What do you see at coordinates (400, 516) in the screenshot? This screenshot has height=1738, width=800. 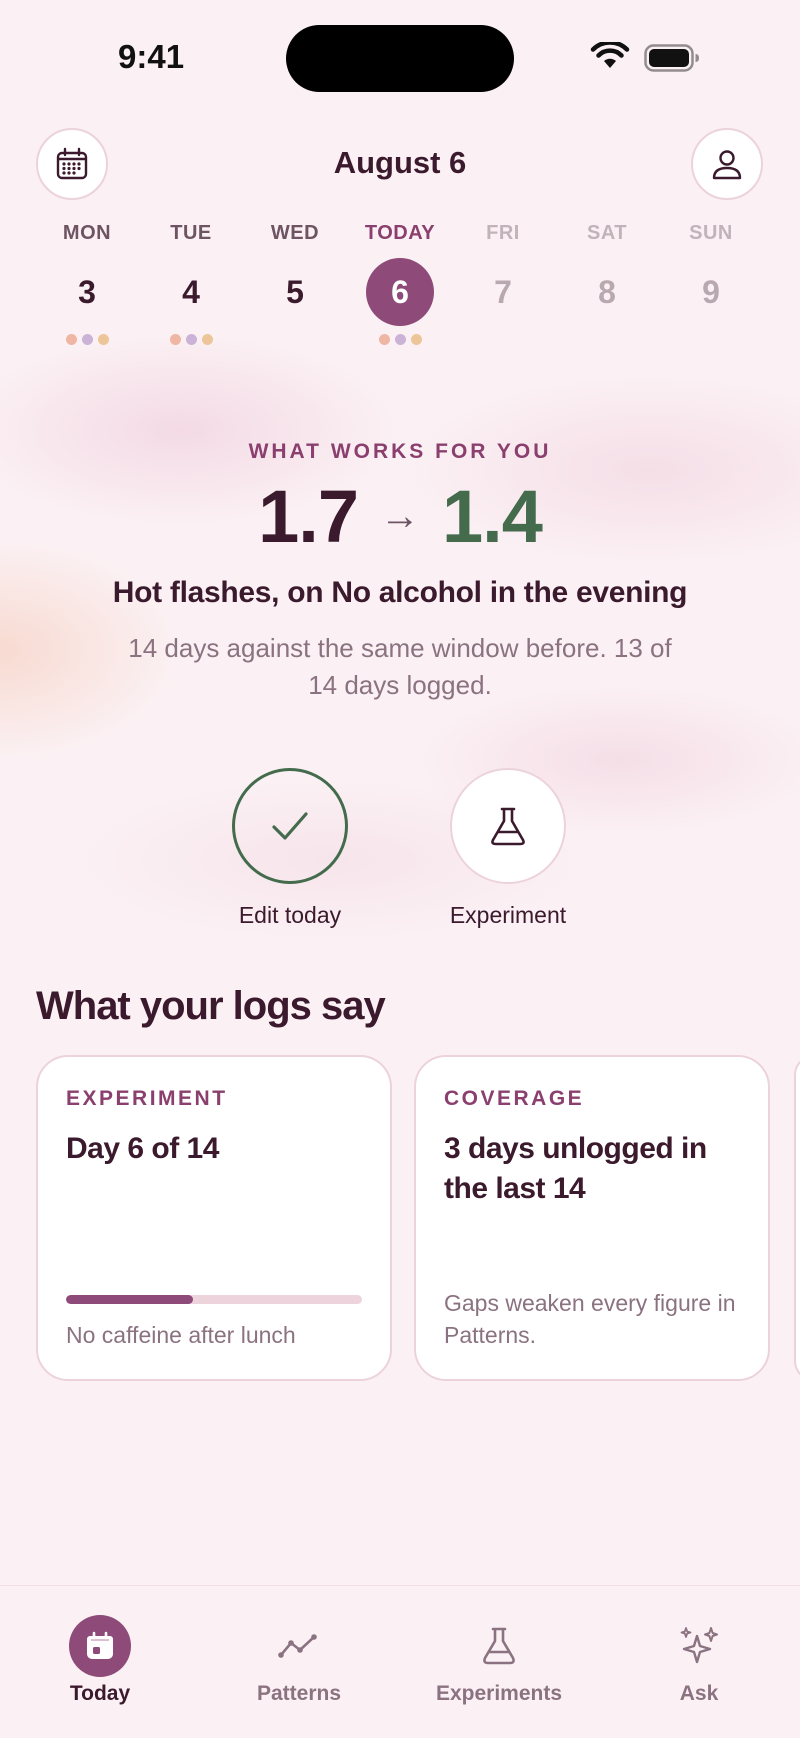 I see `arrow-right-icon: →` at bounding box center [400, 516].